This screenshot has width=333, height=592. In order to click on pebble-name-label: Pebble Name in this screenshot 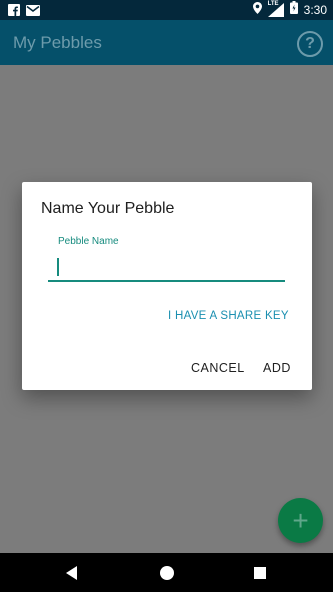, I will do `click(88, 241)`.